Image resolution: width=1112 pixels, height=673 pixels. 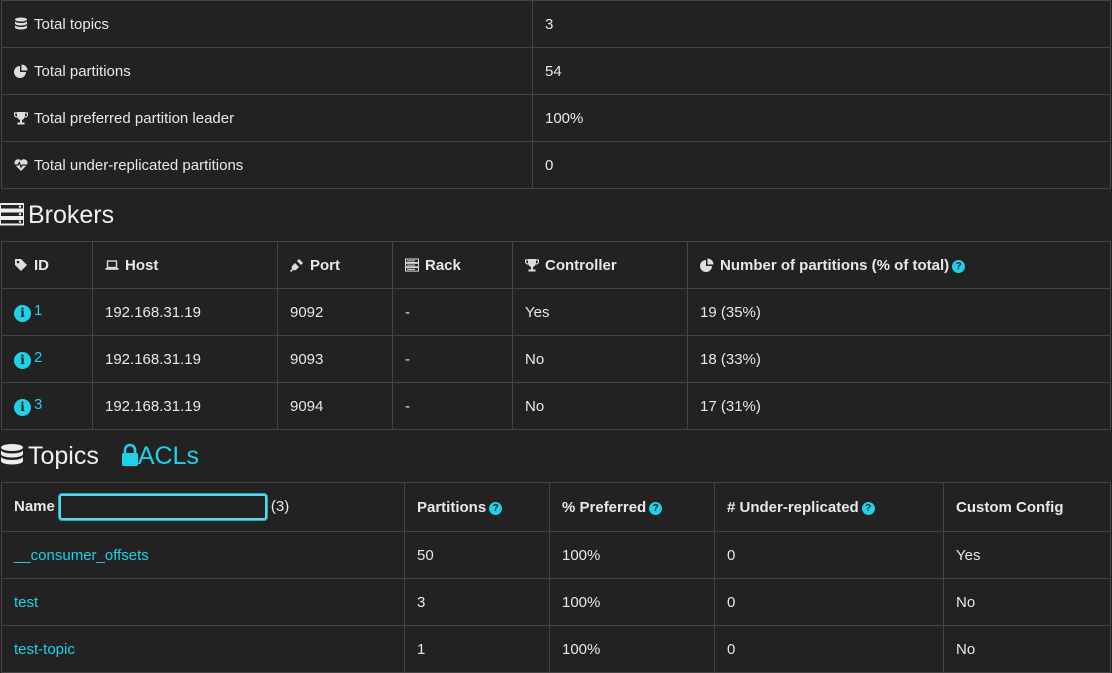 I want to click on topic-count: (3), so click(x=280, y=506).